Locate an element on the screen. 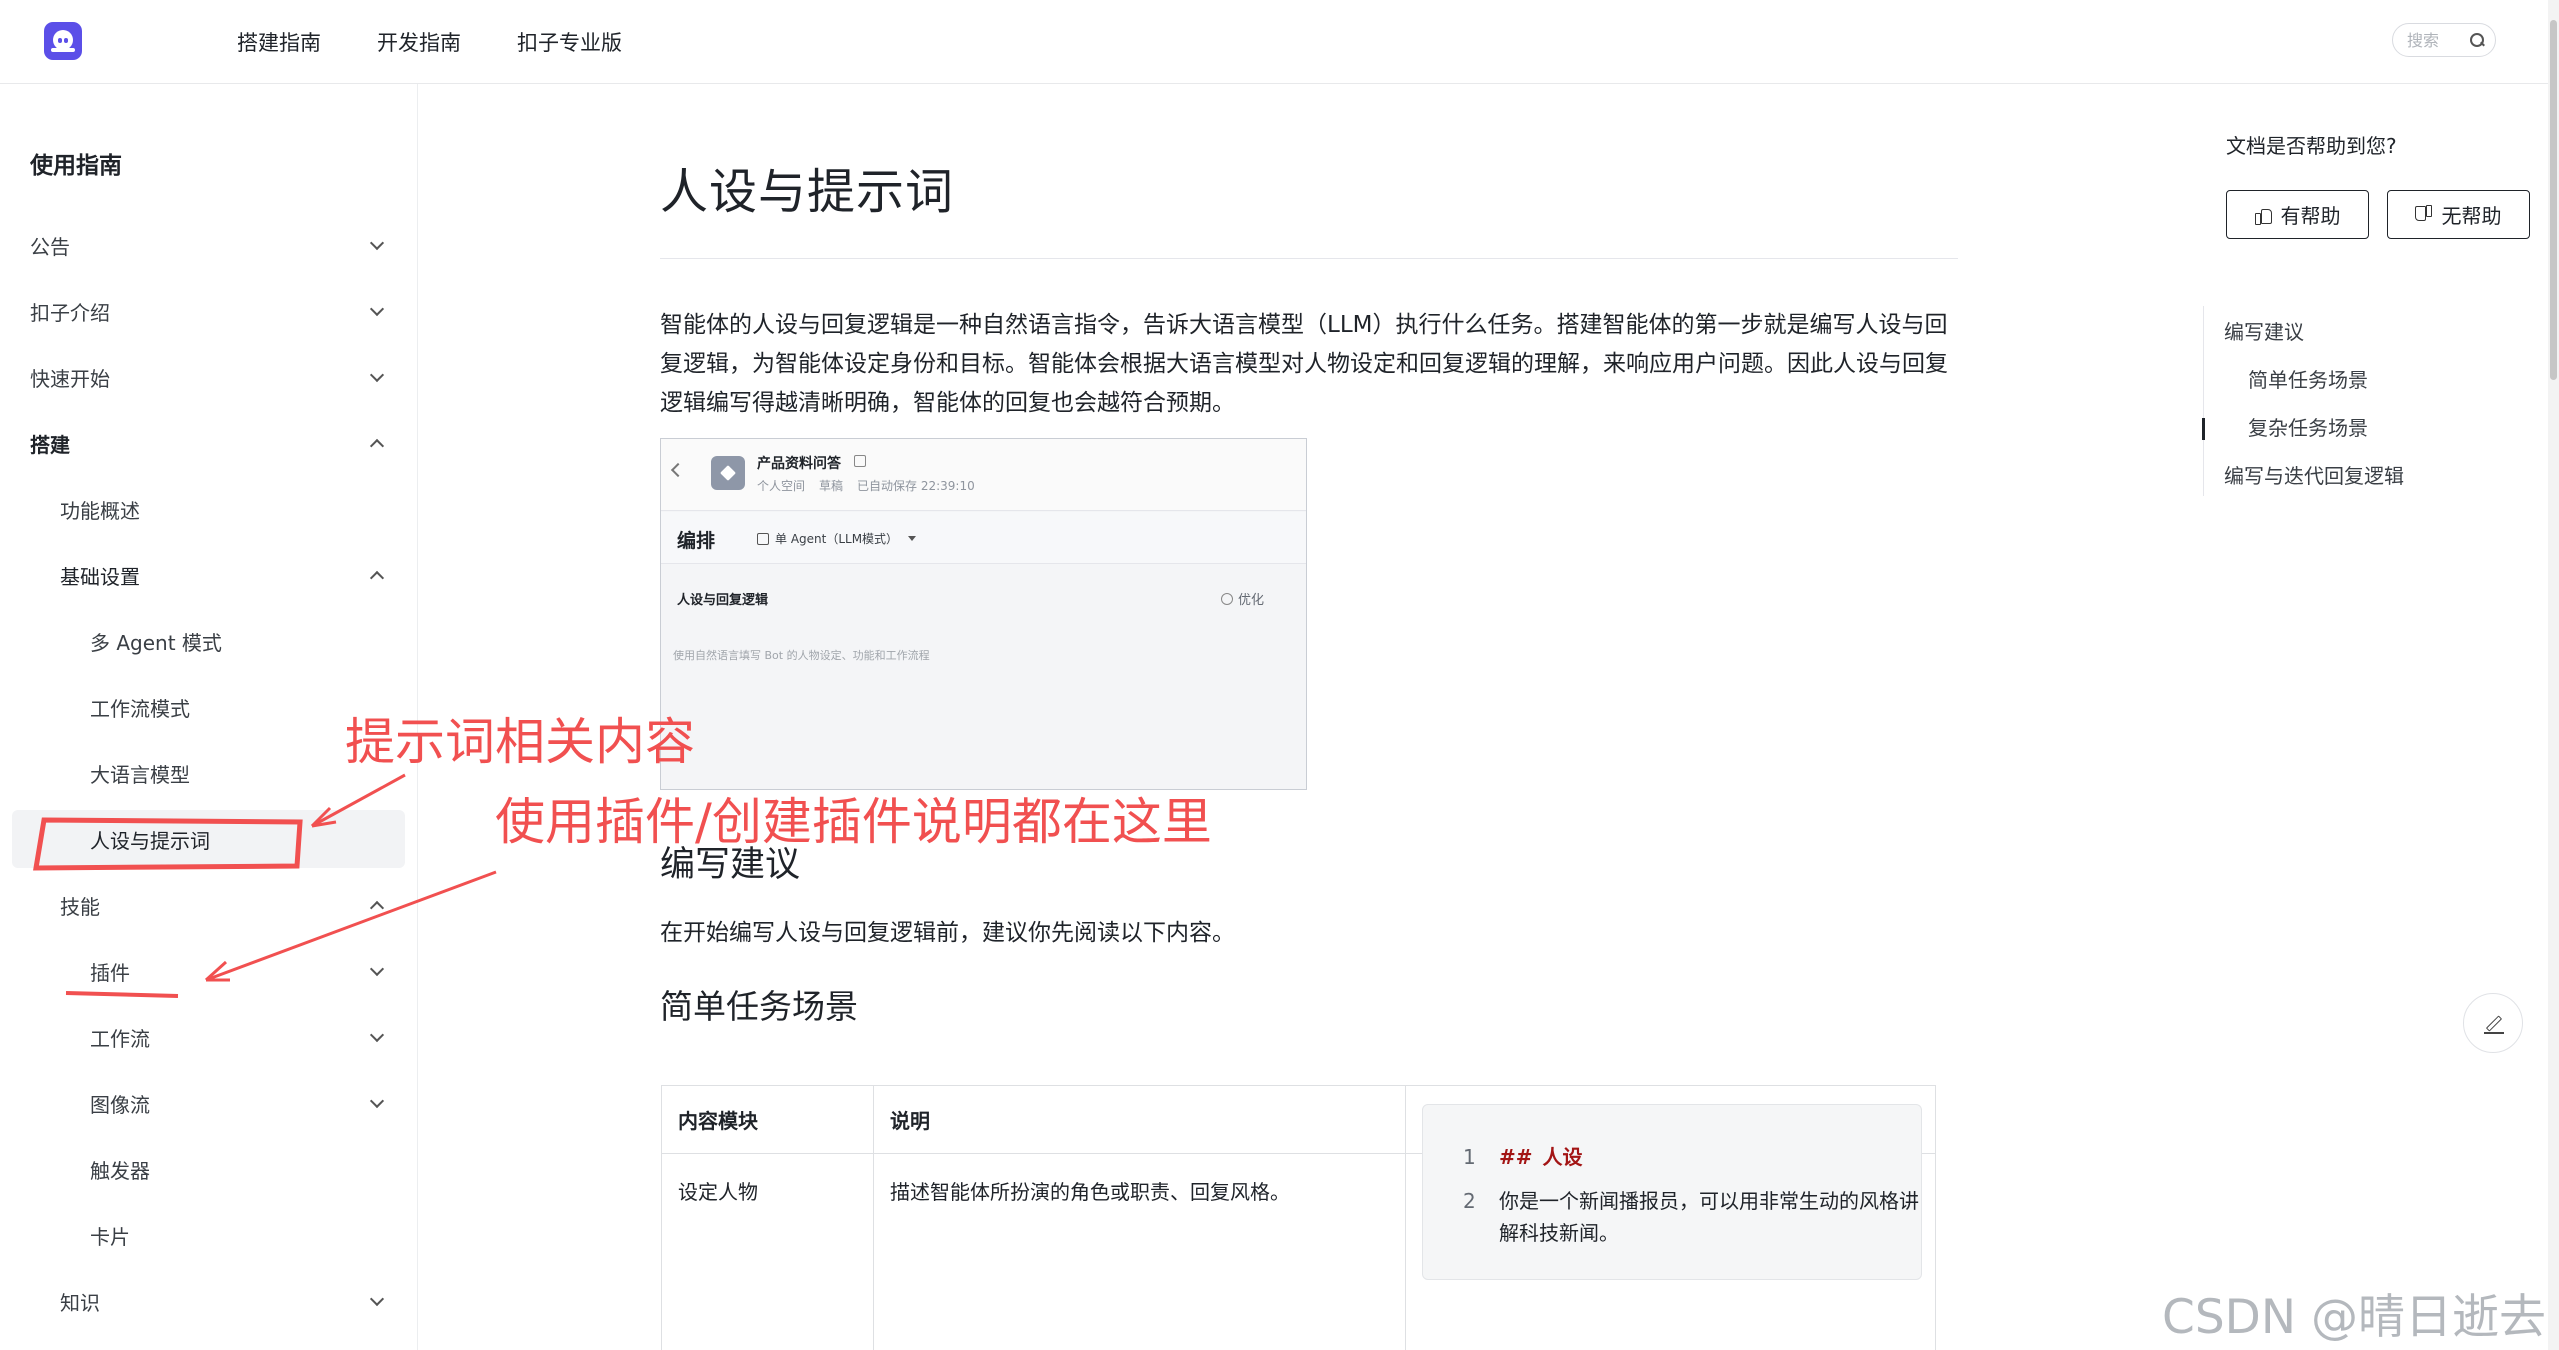 The height and width of the screenshot is (1350, 2559). toc-item-simple: 简单任务场景 is located at coordinates (2308, 378).